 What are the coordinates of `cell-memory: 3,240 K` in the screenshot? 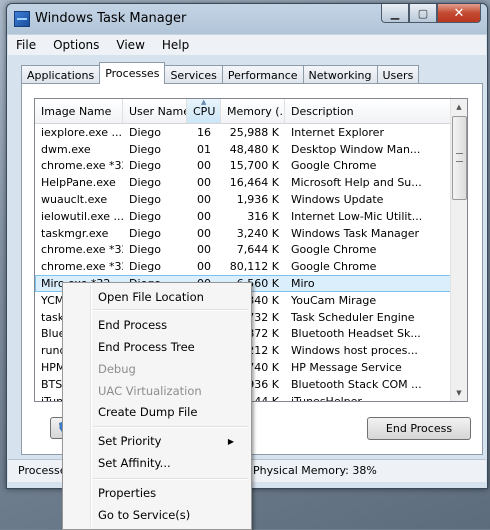 It's located at (257, 233).